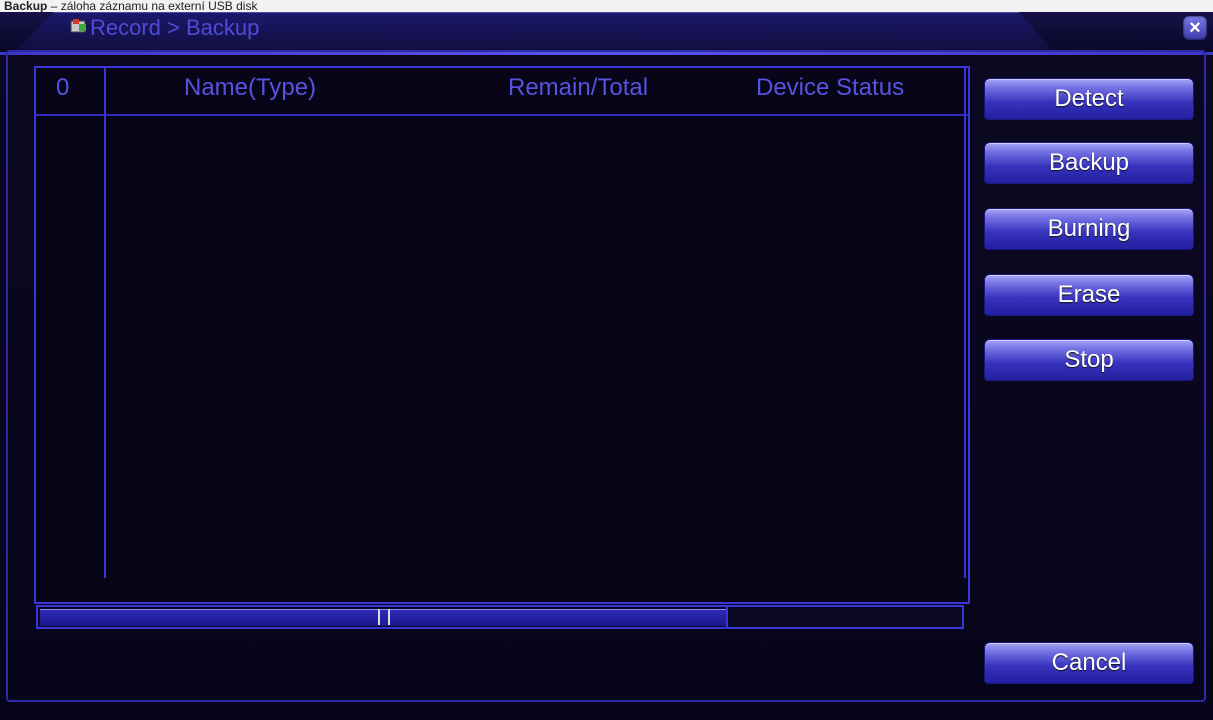 The image size is (1213, 720). What do you see at coordinates (78, 26) in the screenshot?
I see `record-icon` at bounding box center [78, 26].